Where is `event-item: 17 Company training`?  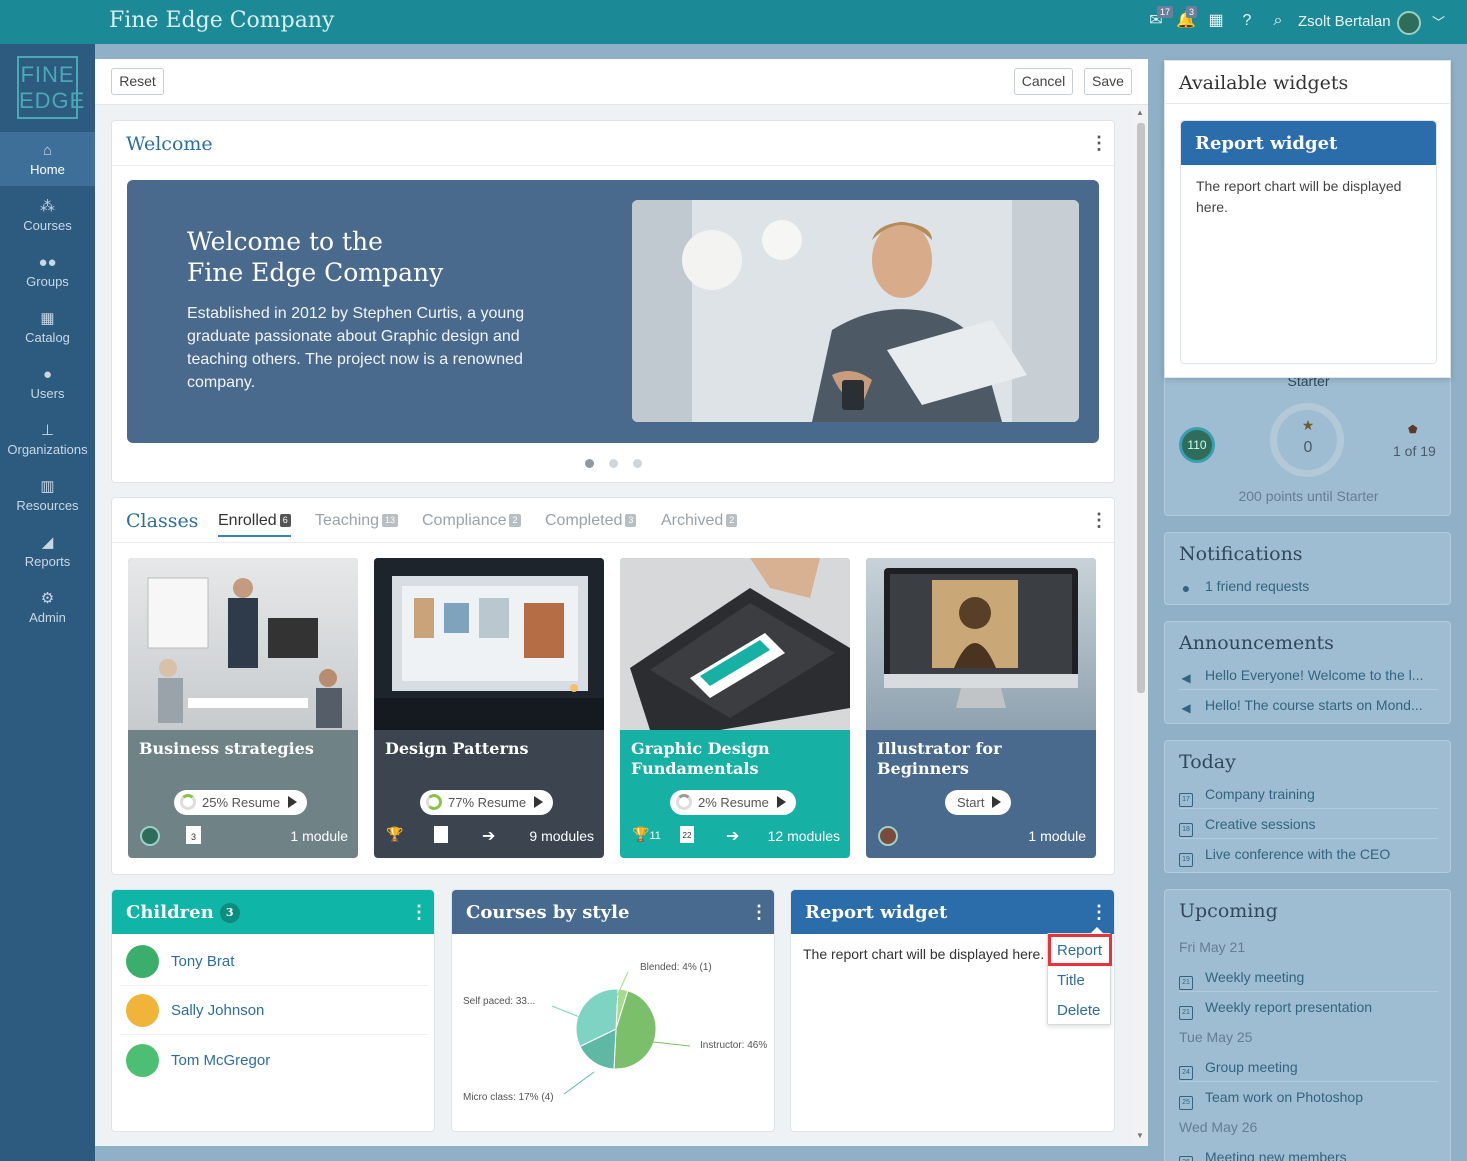
event-item: 17 Company training is located at coordinates (1309, 796).